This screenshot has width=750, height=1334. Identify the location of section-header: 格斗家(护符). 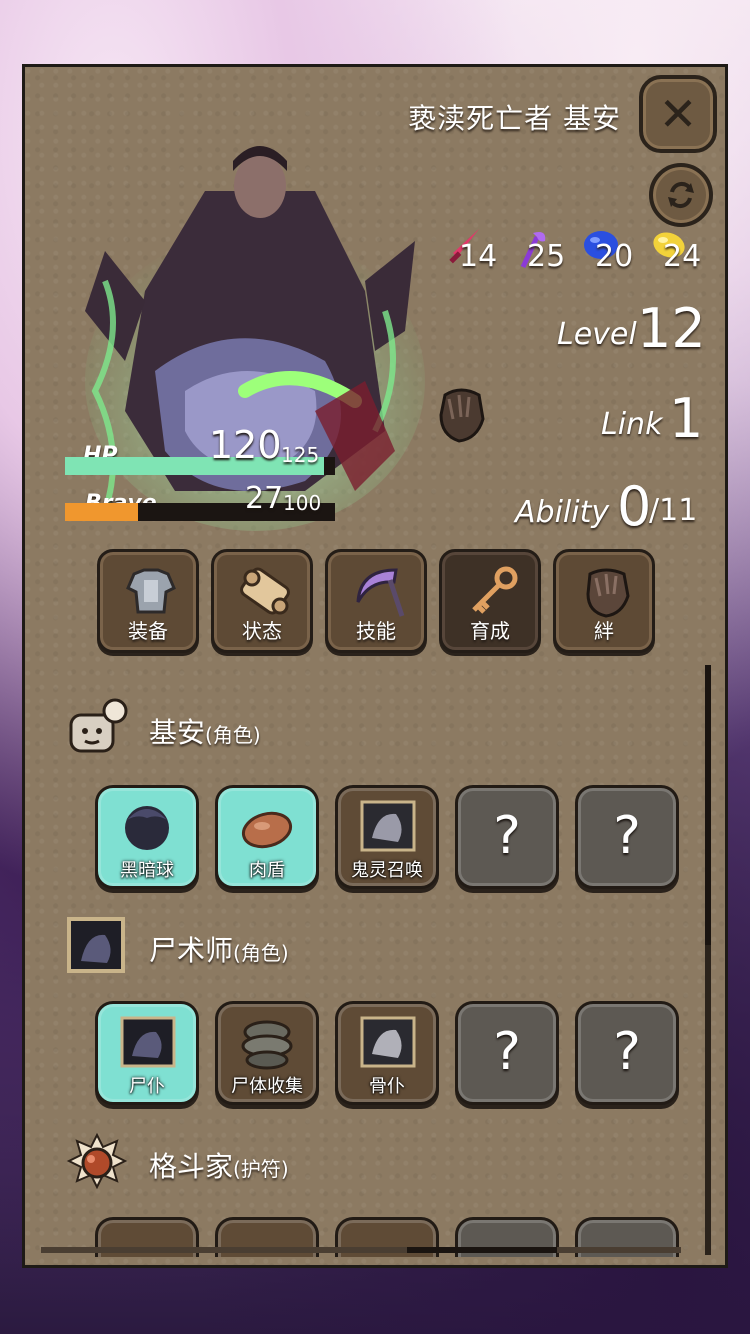
(265, 1166).